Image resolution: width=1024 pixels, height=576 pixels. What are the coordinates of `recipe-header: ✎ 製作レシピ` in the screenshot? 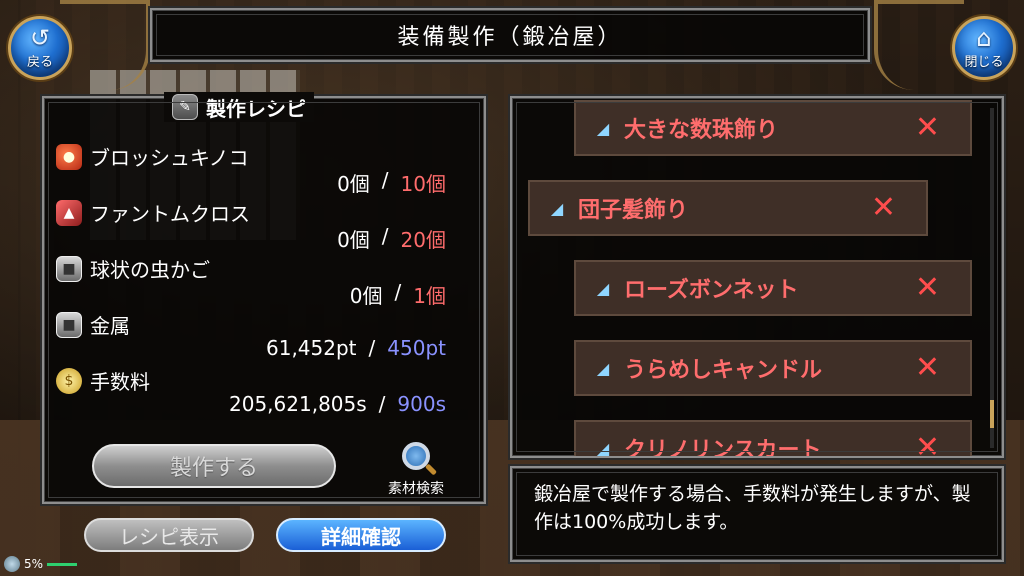 It's located at (239, 107).